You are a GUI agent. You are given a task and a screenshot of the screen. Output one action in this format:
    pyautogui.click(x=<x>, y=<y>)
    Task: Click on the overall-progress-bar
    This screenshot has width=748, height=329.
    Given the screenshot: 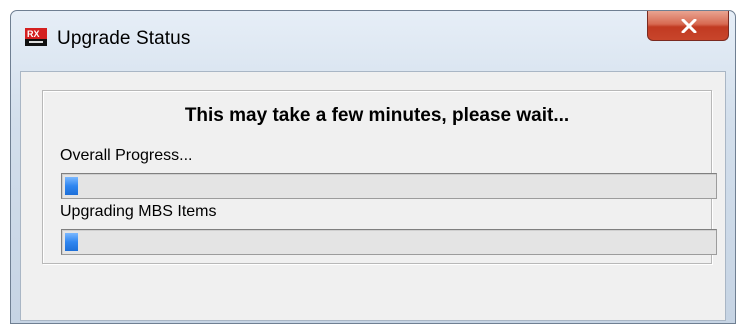 What is the action you would take?
    pyautogui.click(x=389, y=186)
    